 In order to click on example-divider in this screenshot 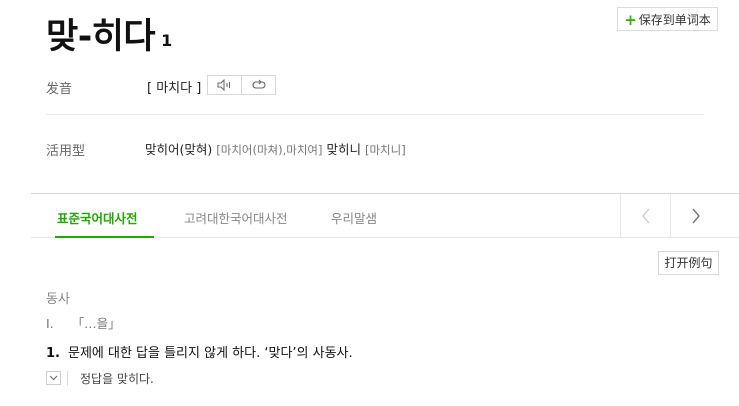, I will do `click(67, 378)`.